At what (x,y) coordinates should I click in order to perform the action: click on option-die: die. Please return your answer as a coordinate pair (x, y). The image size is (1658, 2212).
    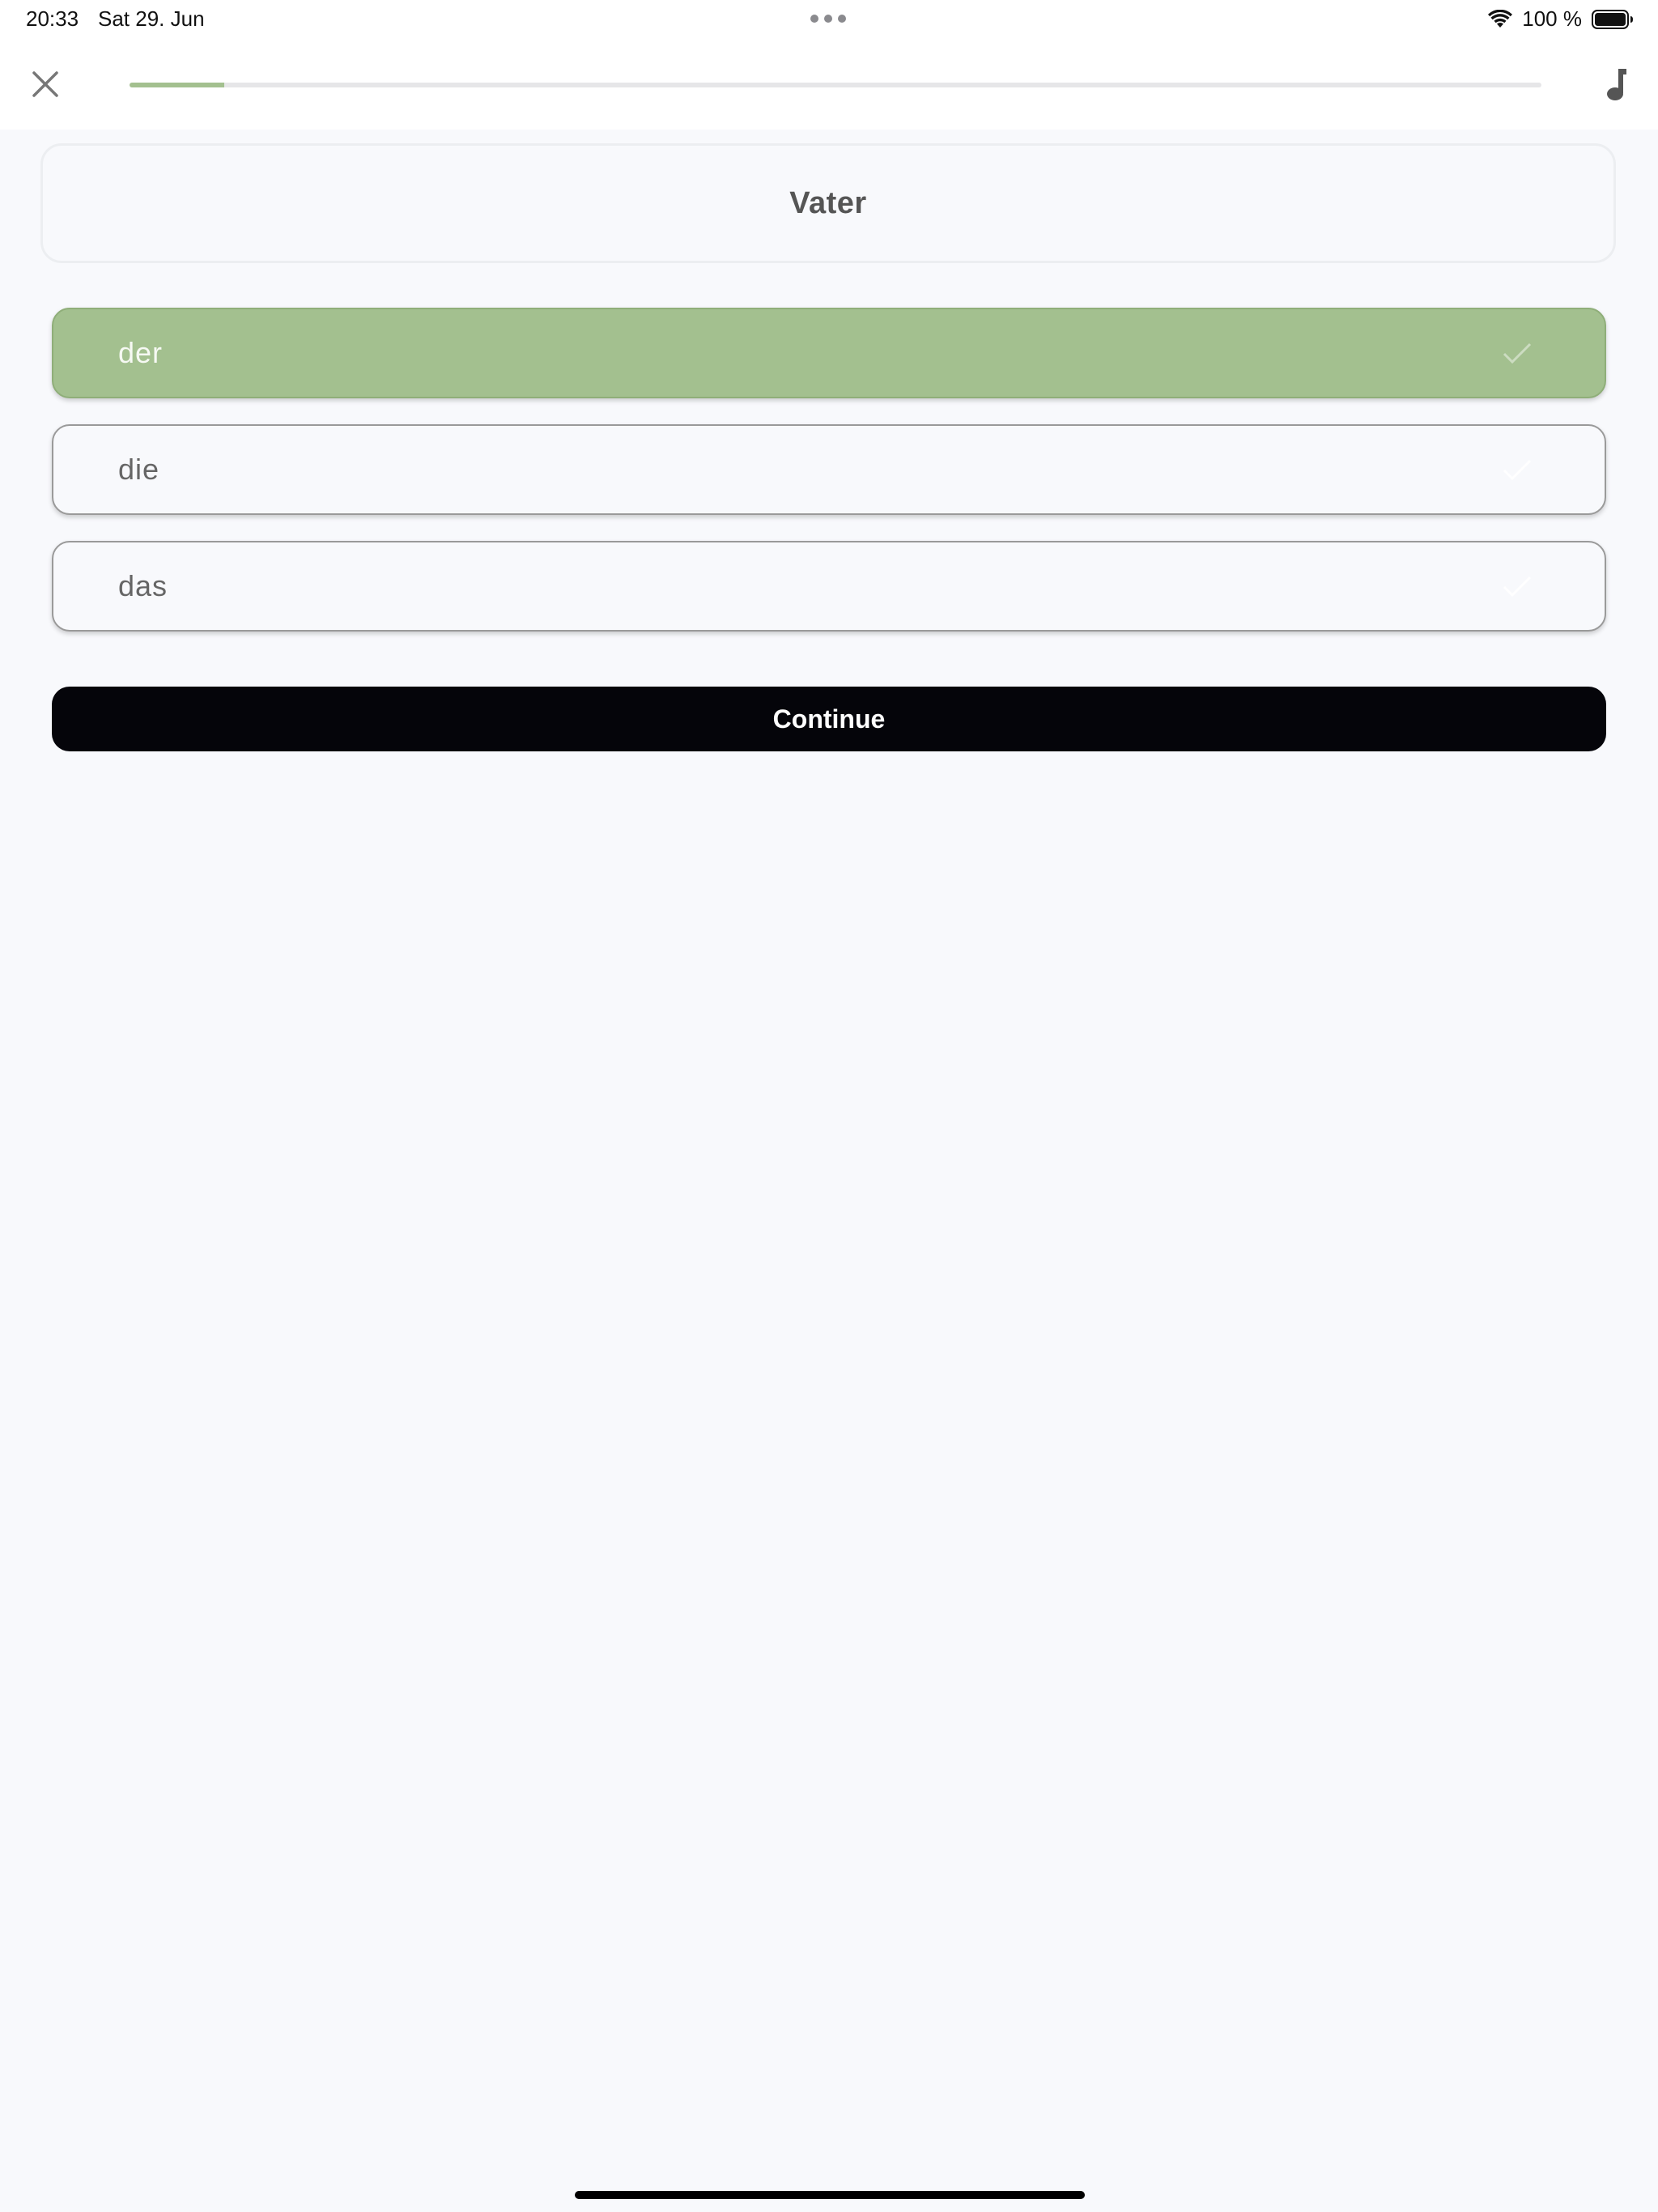
    Looking at the image, I should click on (829, 470).